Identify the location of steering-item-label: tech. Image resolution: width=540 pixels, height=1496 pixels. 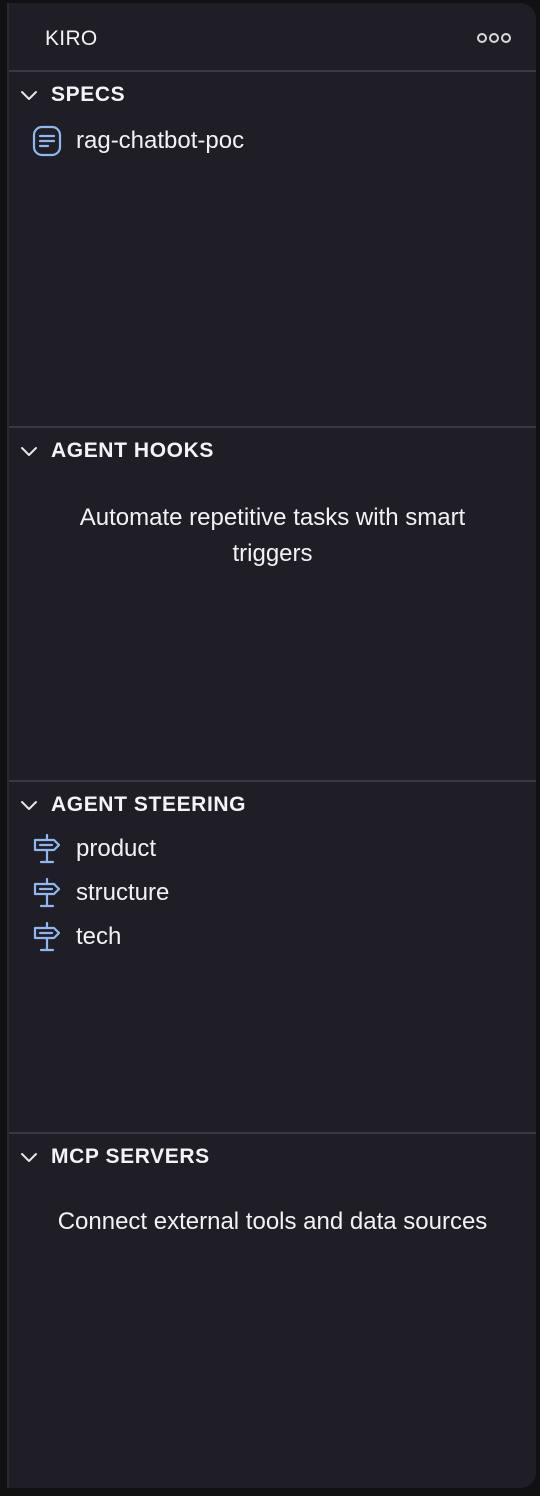
(99, 936).